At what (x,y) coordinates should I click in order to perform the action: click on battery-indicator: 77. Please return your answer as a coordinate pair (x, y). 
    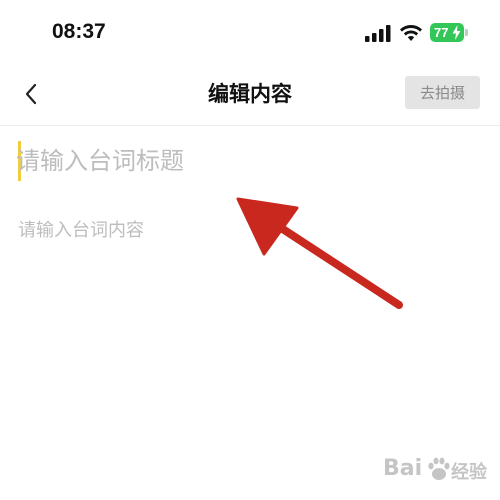
    Looking at the image, I should click on (447, 32).